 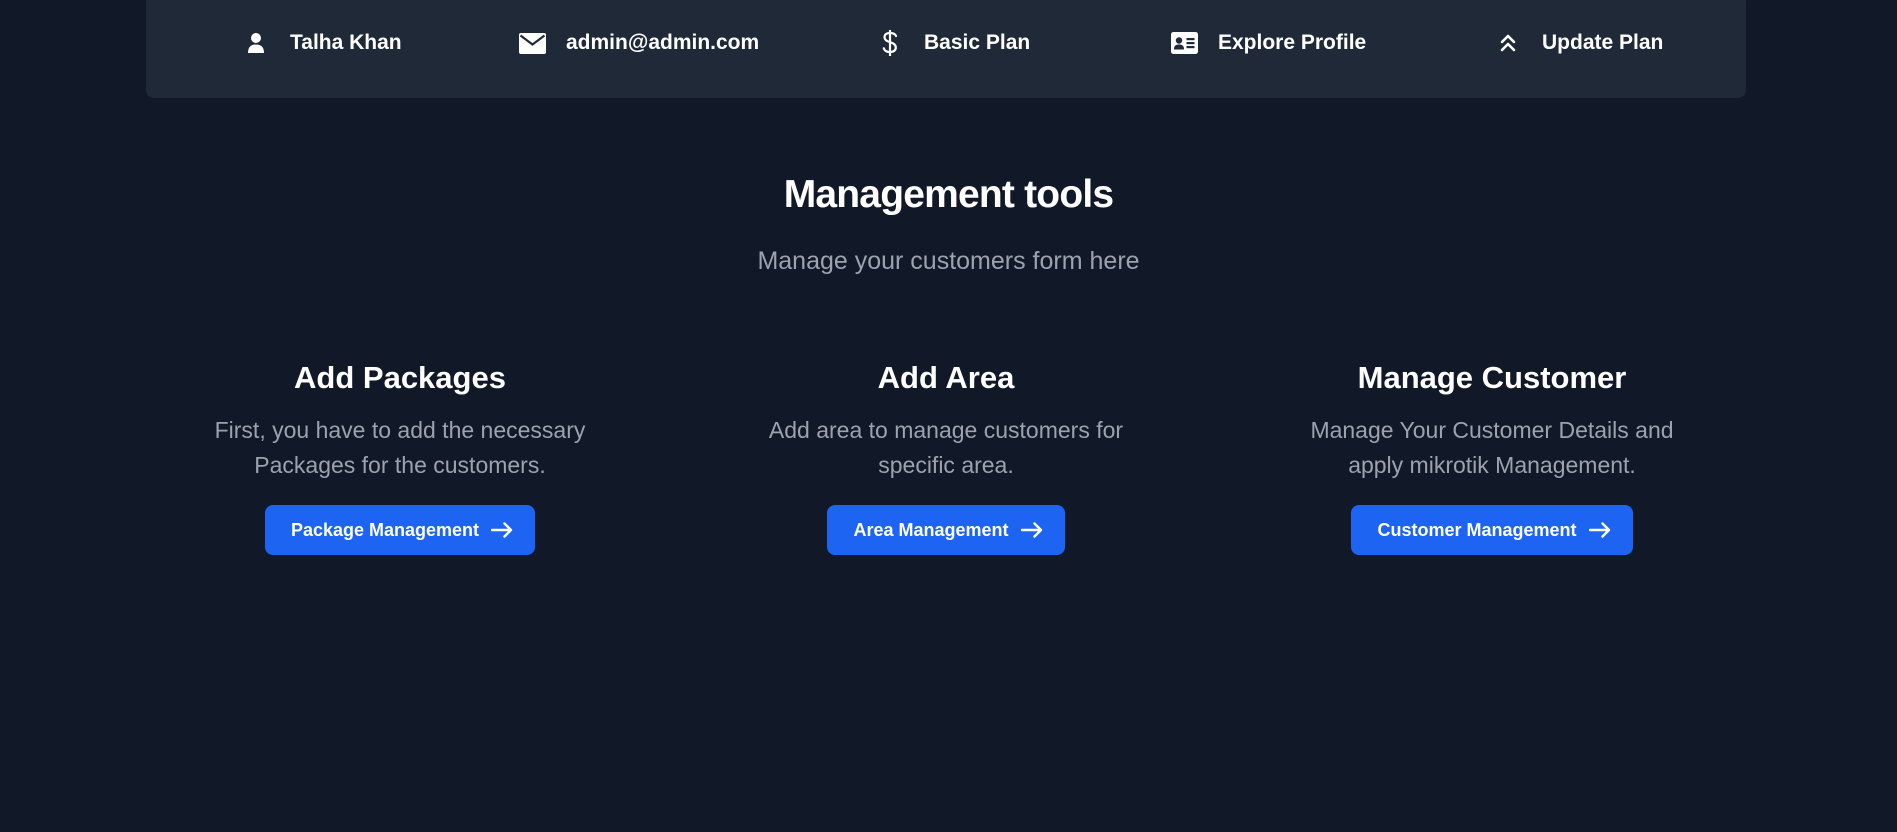 What do you see at coordinates (532, 43) in the screenshot?
I see `envelope-icon` at bounding box center [532, 43].